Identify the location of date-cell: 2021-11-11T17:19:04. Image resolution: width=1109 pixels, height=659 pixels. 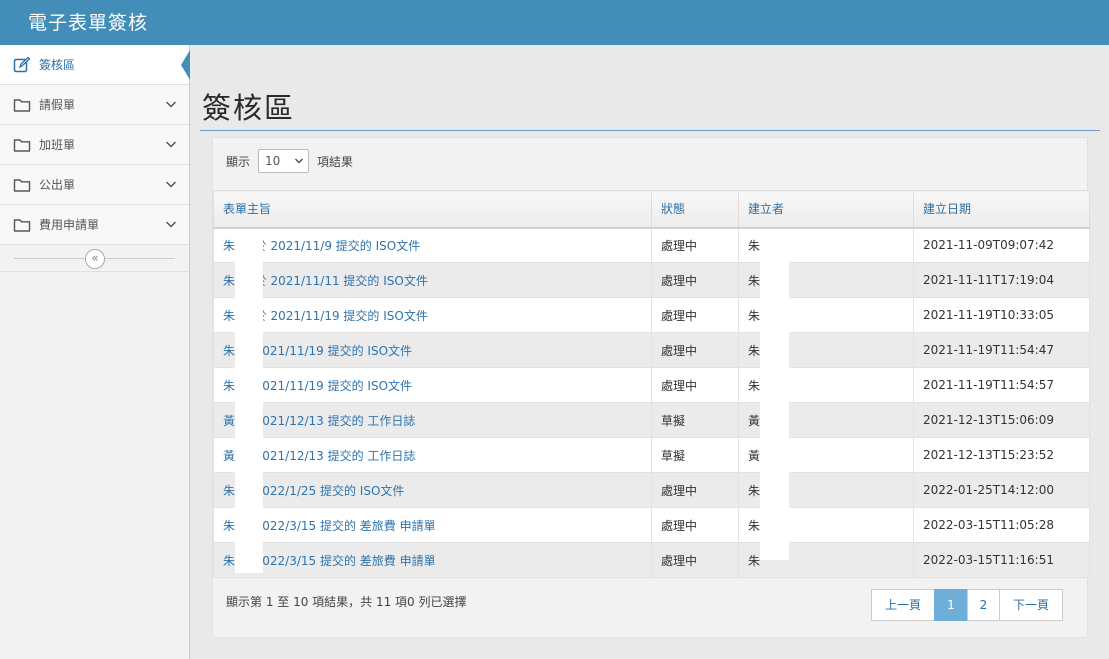
(1001, 280).